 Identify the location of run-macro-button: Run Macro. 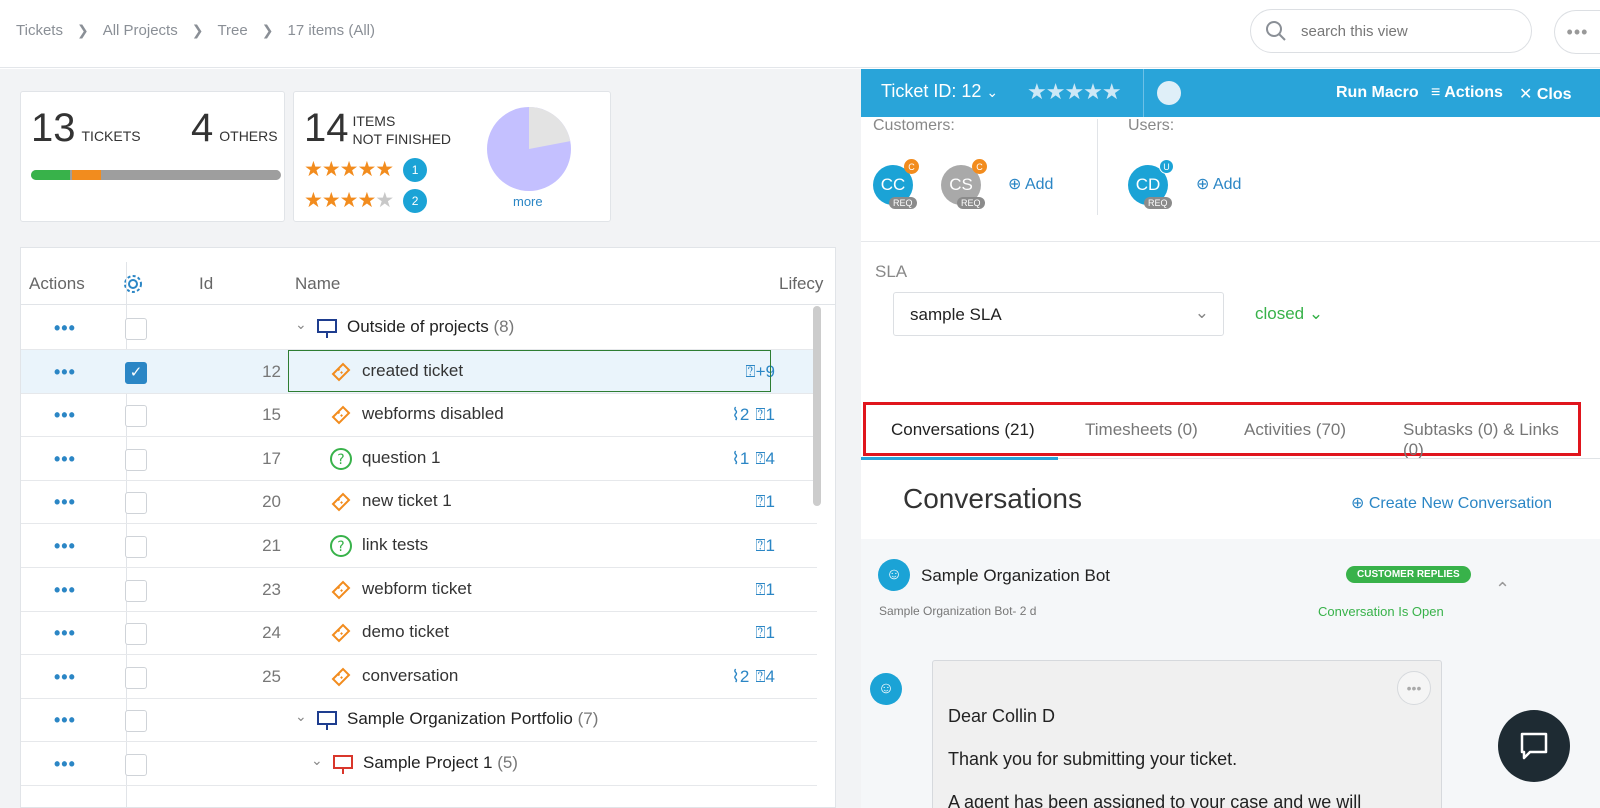
(1377, 93).